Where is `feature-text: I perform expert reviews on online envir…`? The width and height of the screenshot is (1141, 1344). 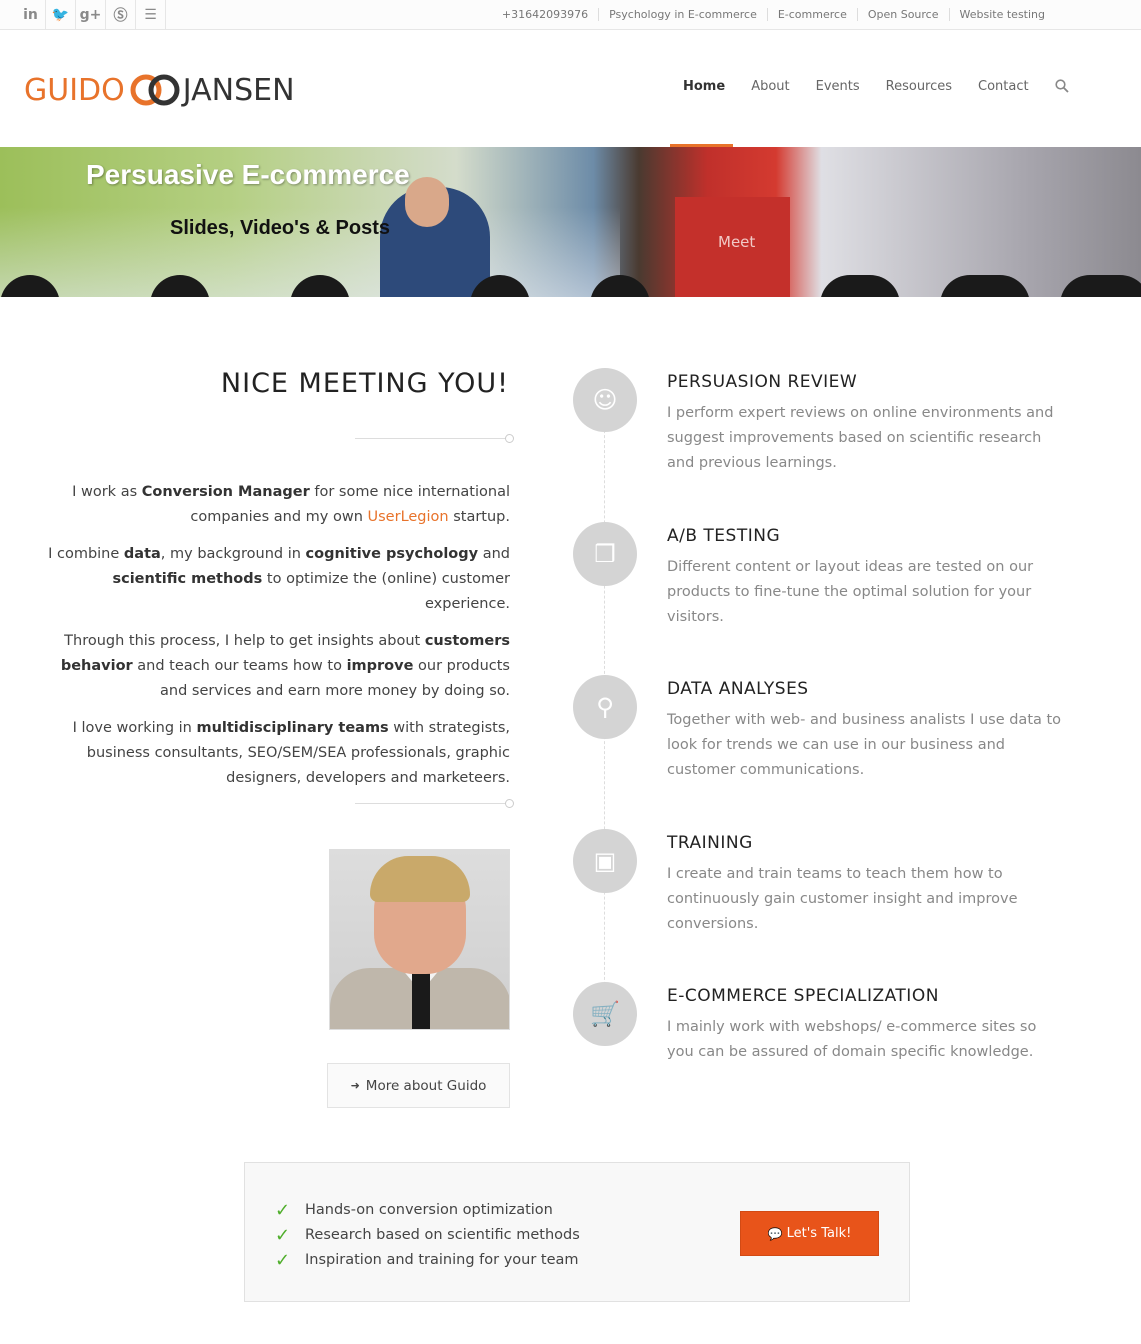 feature-text: I perform expert reviews on online envir… is located at coordinates (860, 438).